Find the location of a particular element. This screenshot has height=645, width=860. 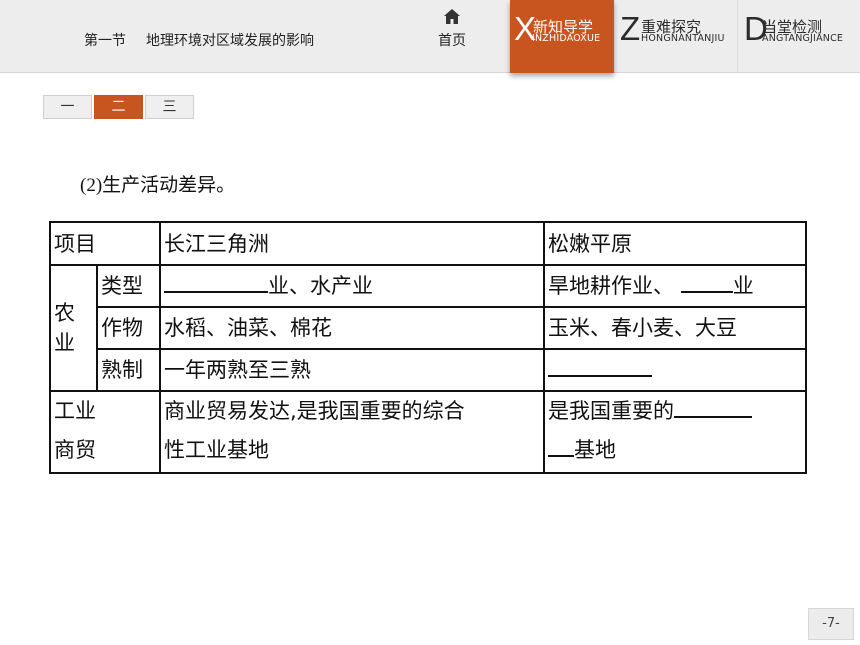

row-label-cropping-system: 熟制 is located at coordinates (128, 370).